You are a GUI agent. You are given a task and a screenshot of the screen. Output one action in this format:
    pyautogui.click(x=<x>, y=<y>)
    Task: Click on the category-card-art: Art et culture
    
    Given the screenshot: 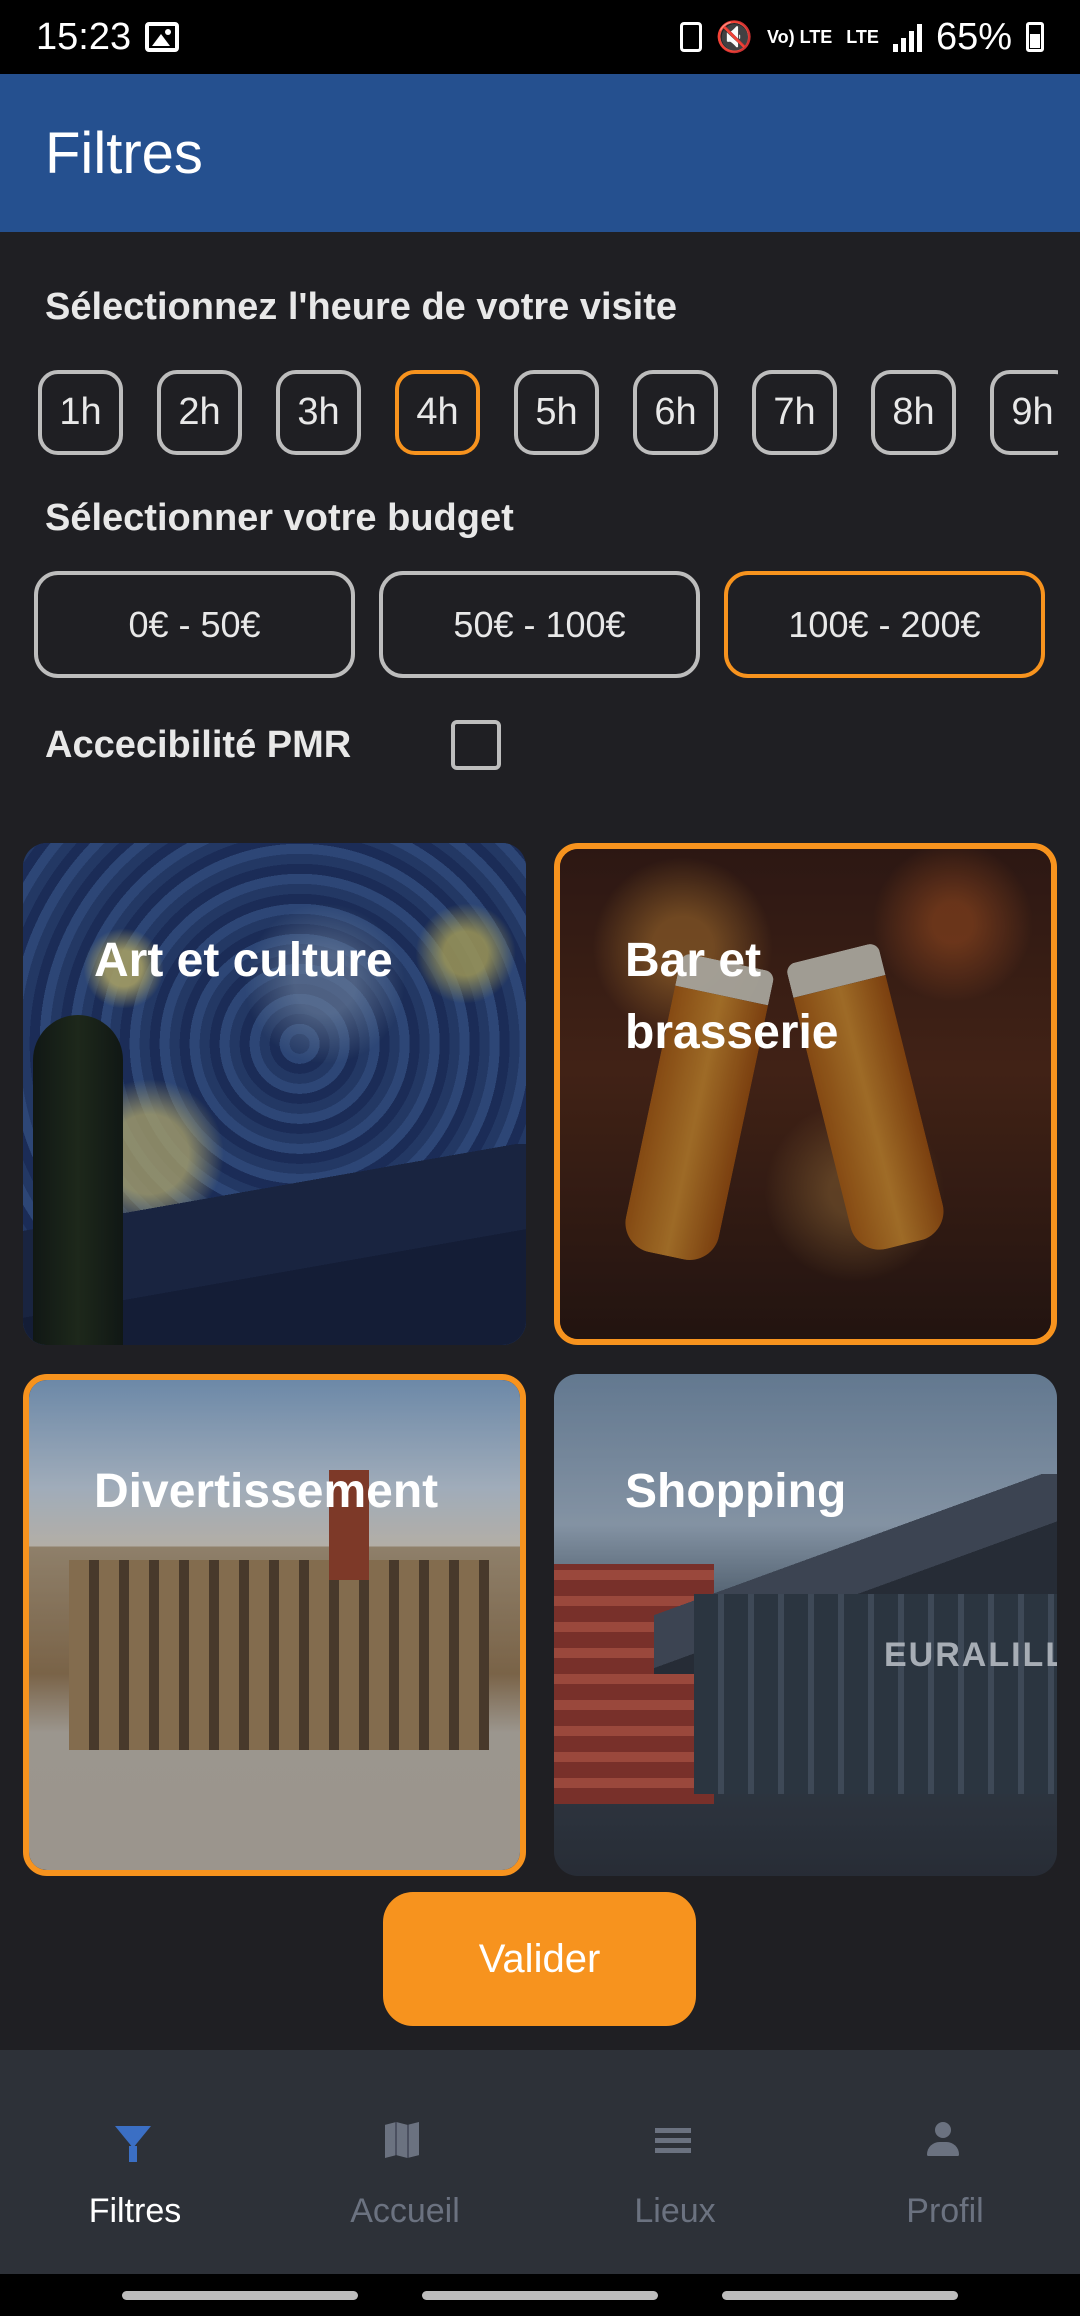 What is the action you would take?
    pyautogui.click(x=274, y=1094)
    